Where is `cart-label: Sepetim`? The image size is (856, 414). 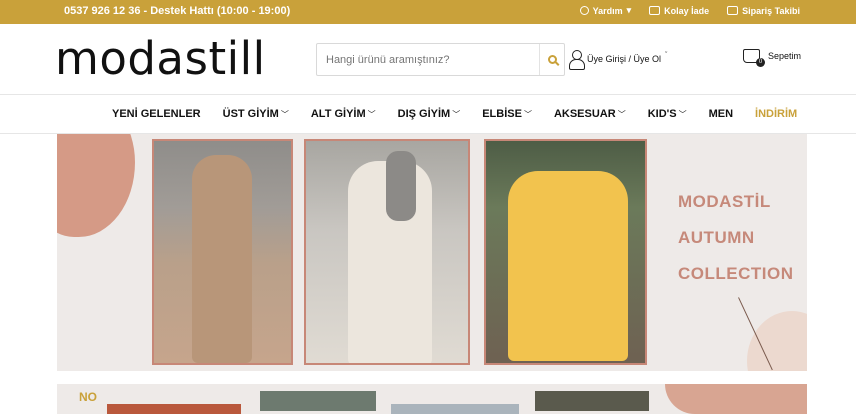
cart-label: Sepetim is located at coordinates (785, 56).